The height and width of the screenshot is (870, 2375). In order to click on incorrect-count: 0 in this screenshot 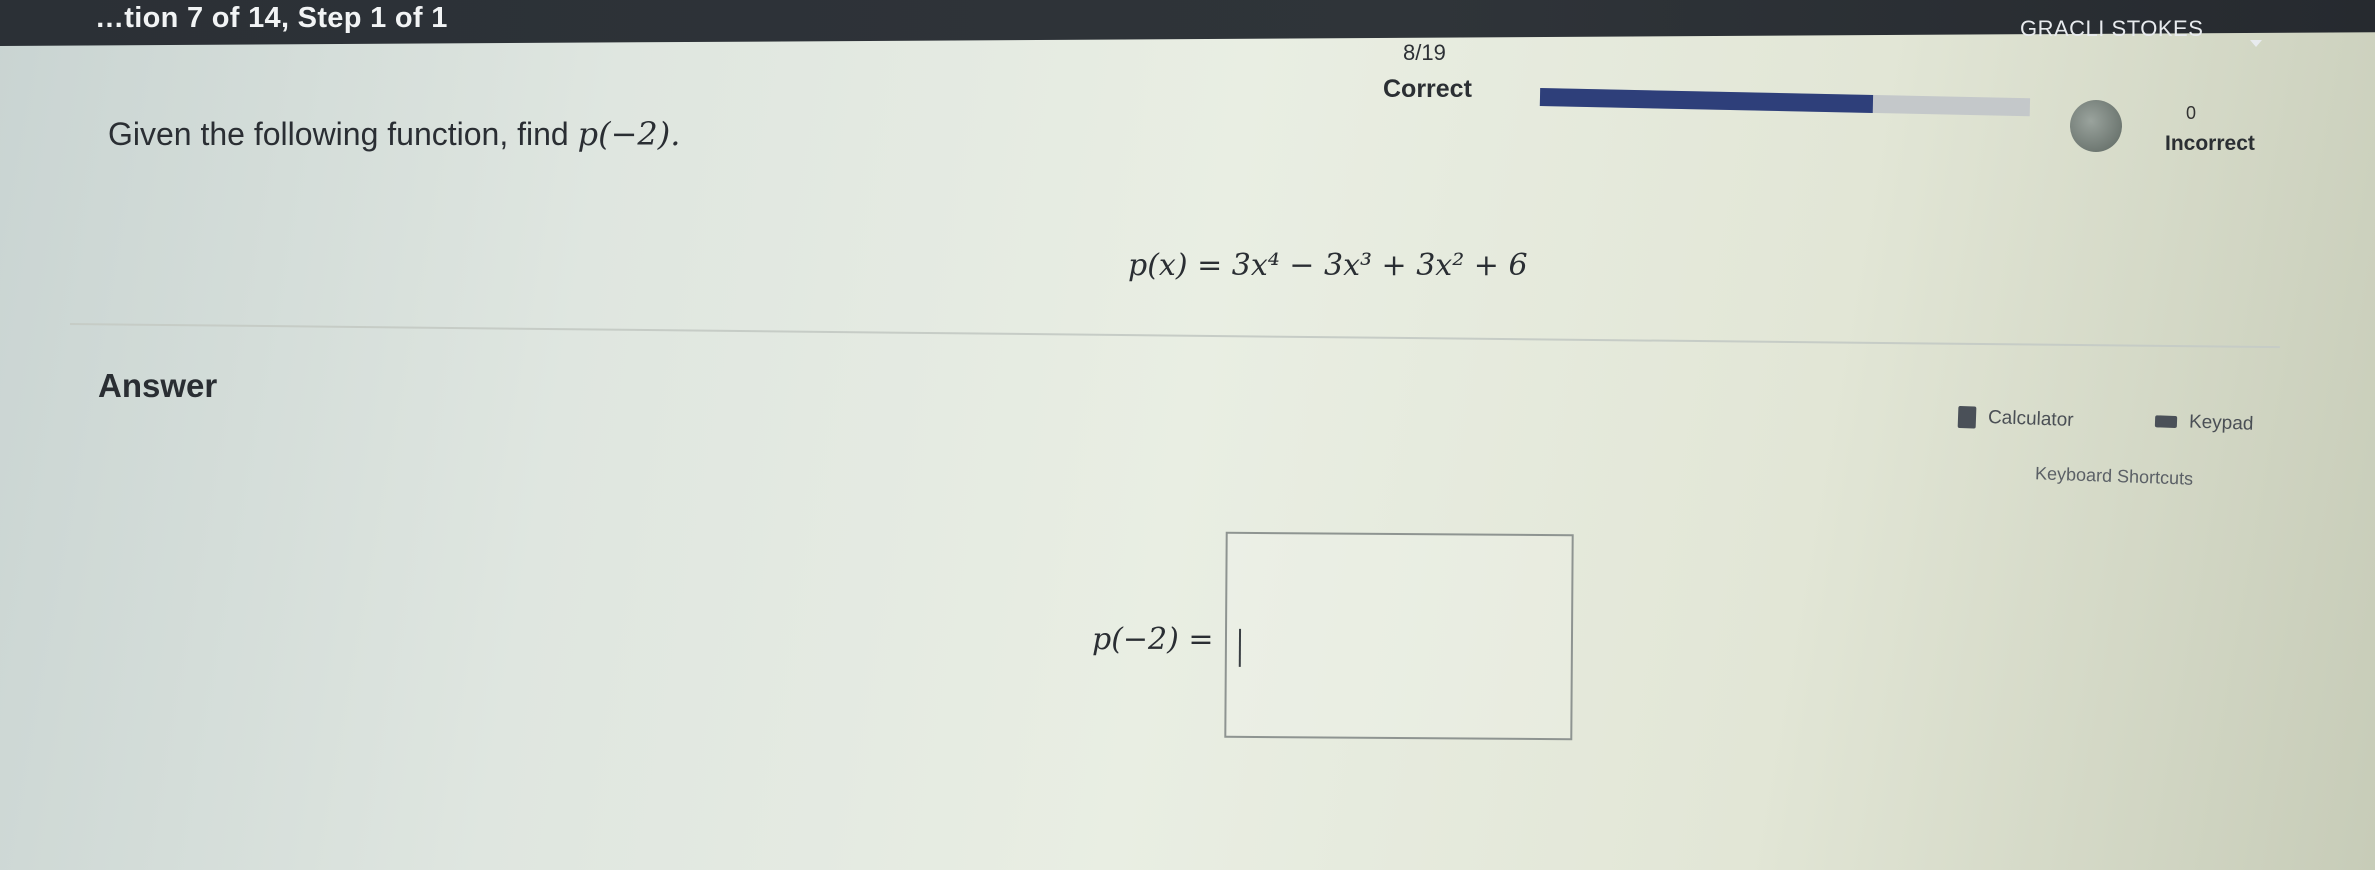, I will do `click(2191, 113)`.